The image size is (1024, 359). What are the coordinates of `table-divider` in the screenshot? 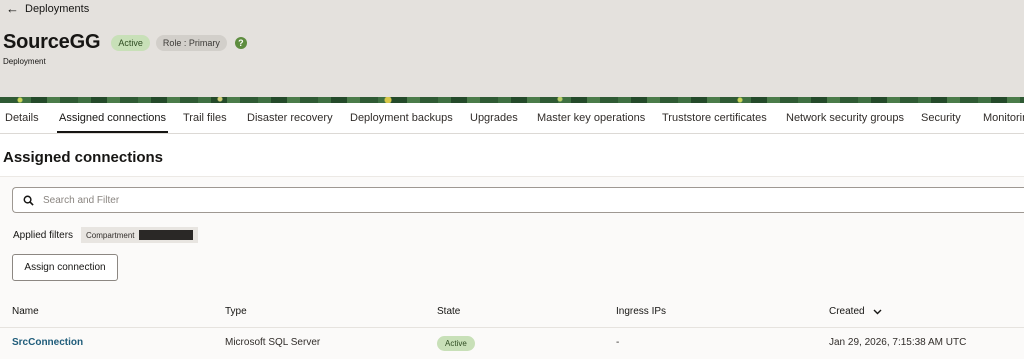 It's located at (512, 327).